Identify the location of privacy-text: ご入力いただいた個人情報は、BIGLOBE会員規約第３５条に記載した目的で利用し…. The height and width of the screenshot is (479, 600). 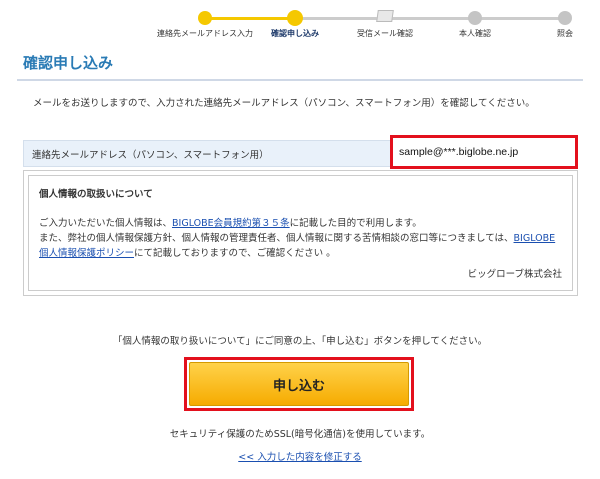
(301, 238).